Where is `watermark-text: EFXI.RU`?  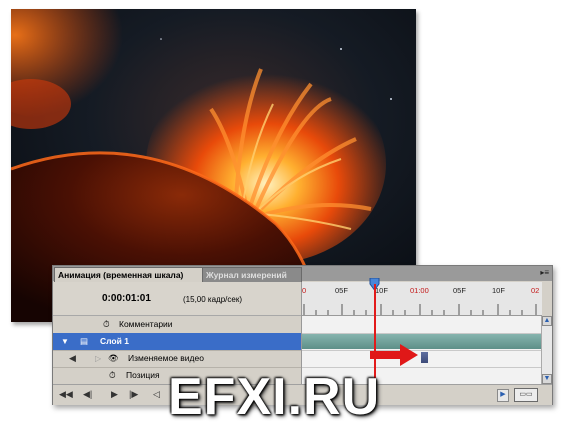 watermark-text: EFXI.RU is located at coordinates (274, 397).